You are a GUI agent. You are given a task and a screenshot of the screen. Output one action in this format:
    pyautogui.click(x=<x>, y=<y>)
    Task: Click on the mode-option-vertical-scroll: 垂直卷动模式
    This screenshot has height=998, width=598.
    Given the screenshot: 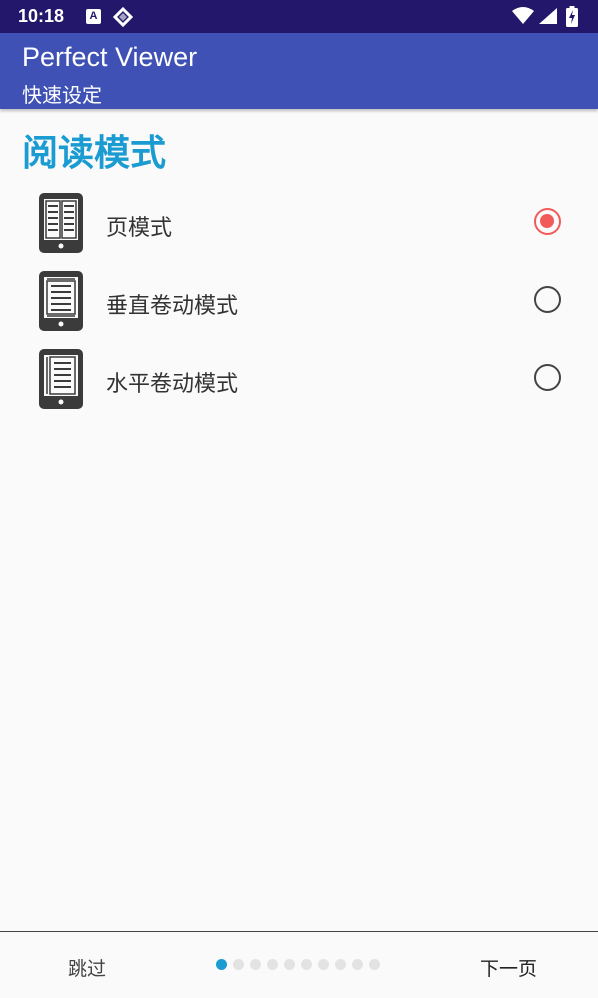 What is the action you would take?
    pyautogui.click(x=299, y=306)
    